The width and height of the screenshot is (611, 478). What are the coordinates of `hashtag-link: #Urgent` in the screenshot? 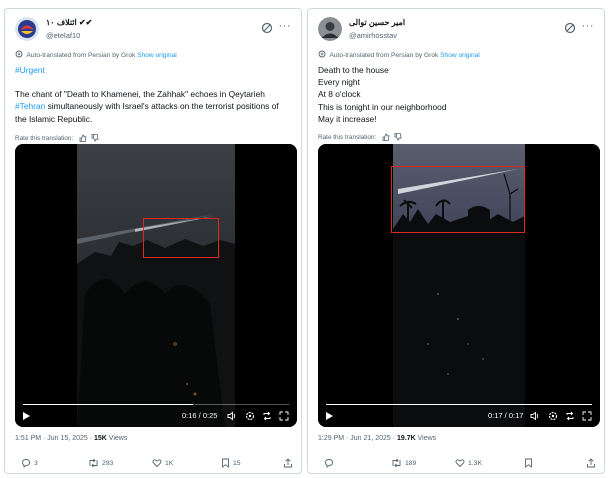 It's located at (152, 70).